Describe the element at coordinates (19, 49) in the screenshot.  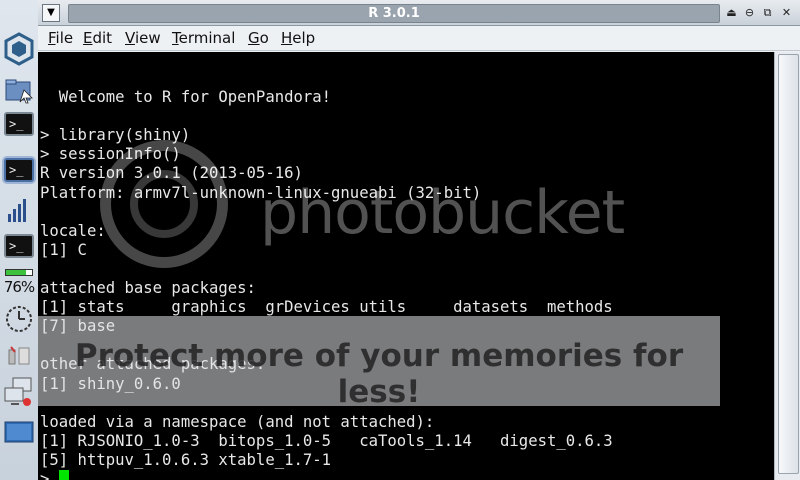
I see `openpandora-logo-icon` at that location.